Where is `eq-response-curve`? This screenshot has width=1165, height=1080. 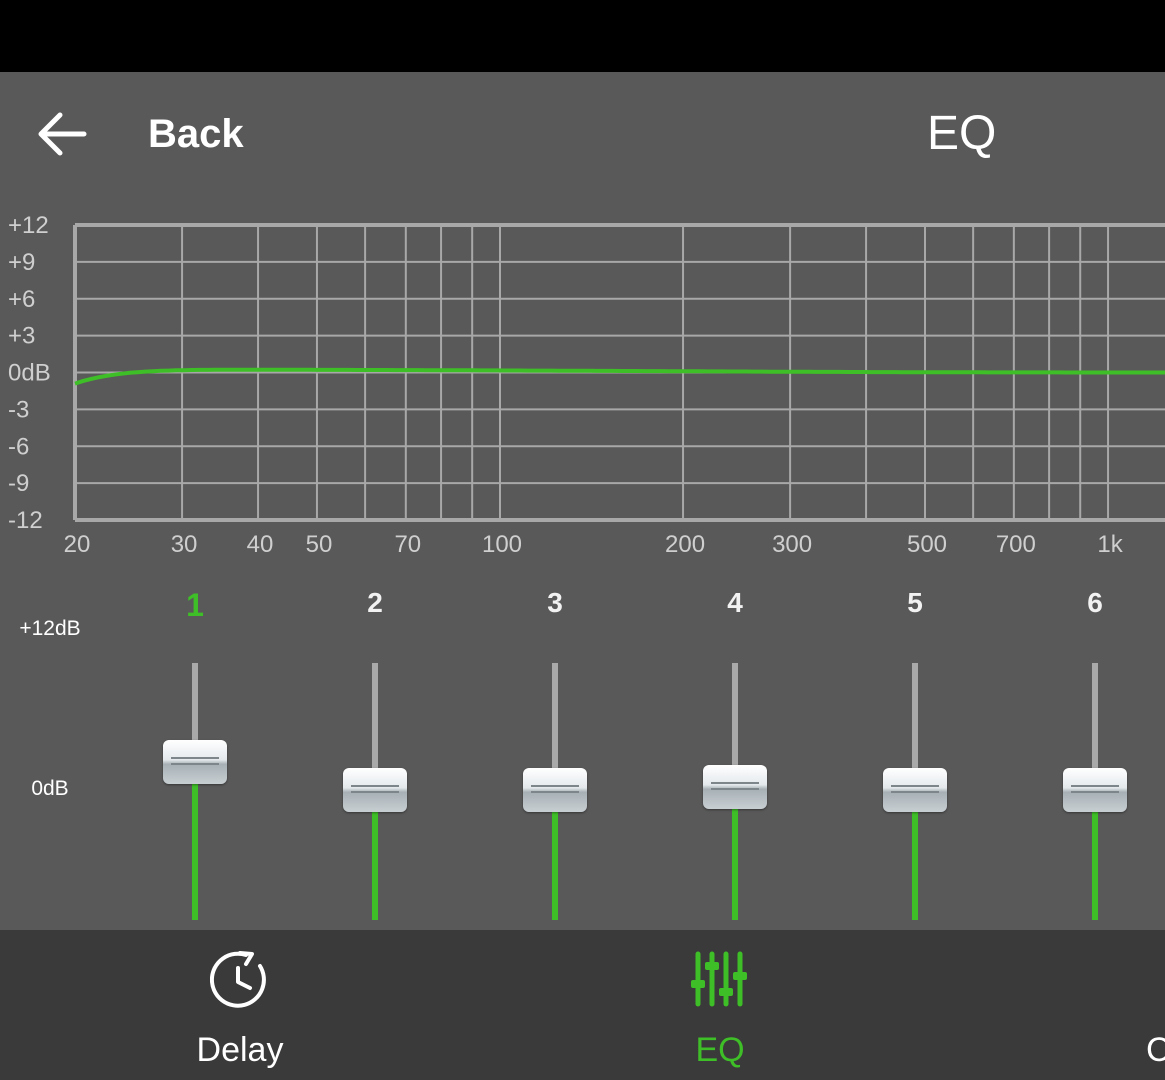 eq-response-curve is located at coordinates (619, 376).